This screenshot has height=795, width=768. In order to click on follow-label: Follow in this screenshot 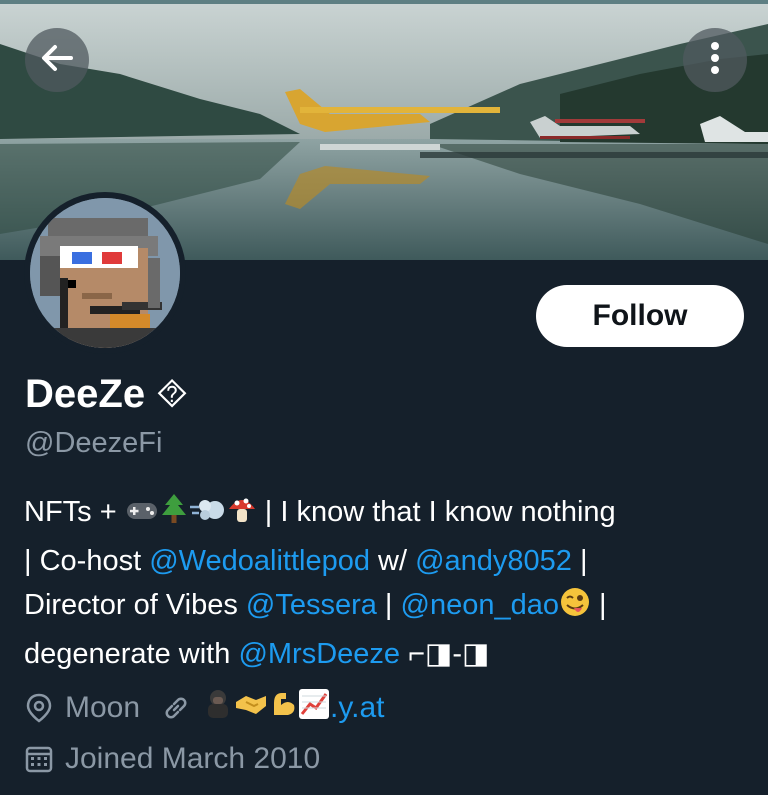, I will do `click(640, 315)`.